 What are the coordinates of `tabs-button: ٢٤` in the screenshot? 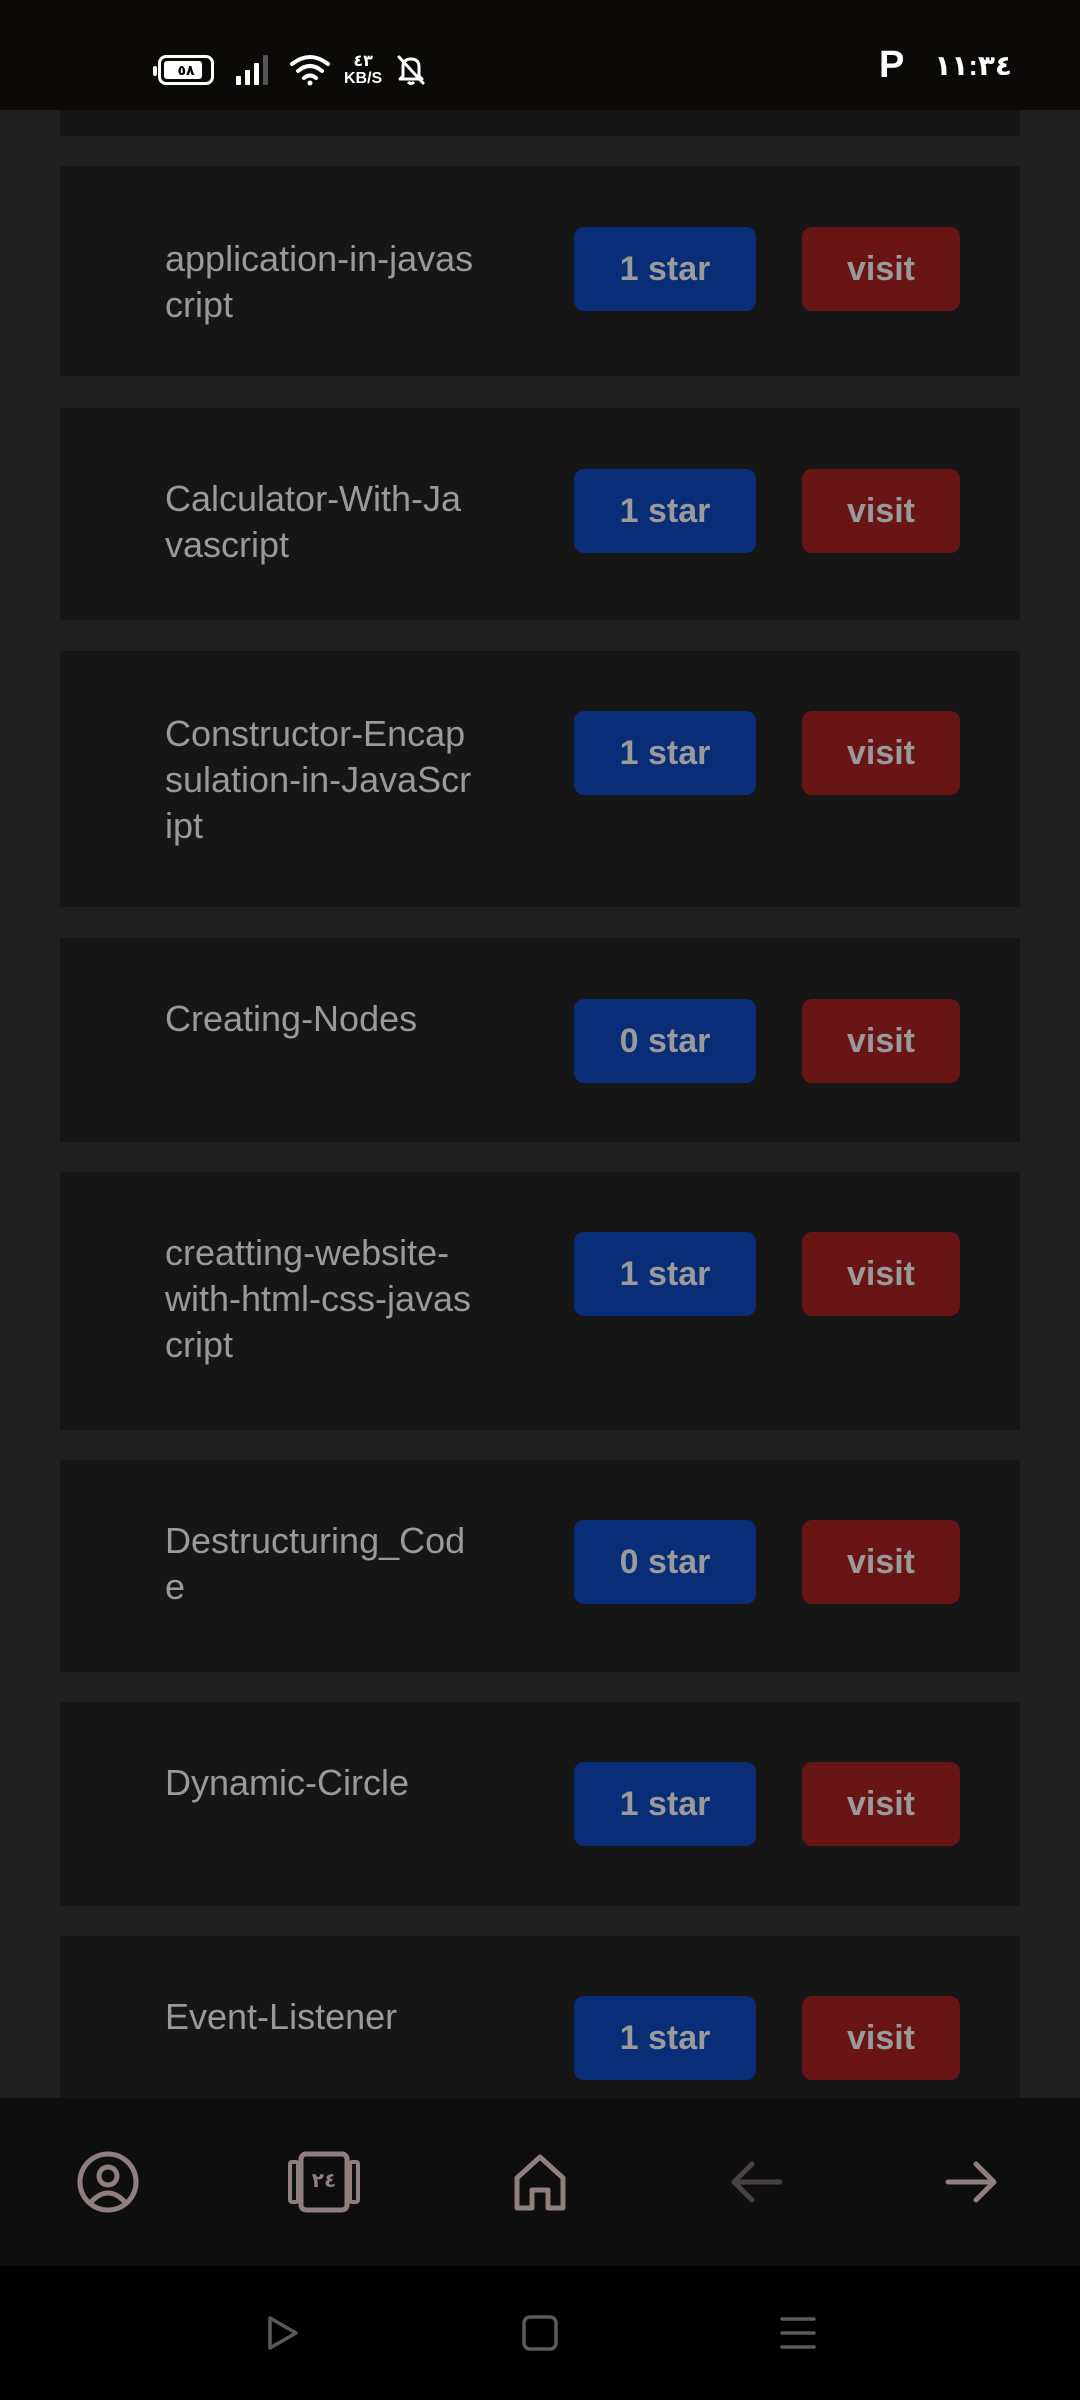 It's located at (324, 2182).